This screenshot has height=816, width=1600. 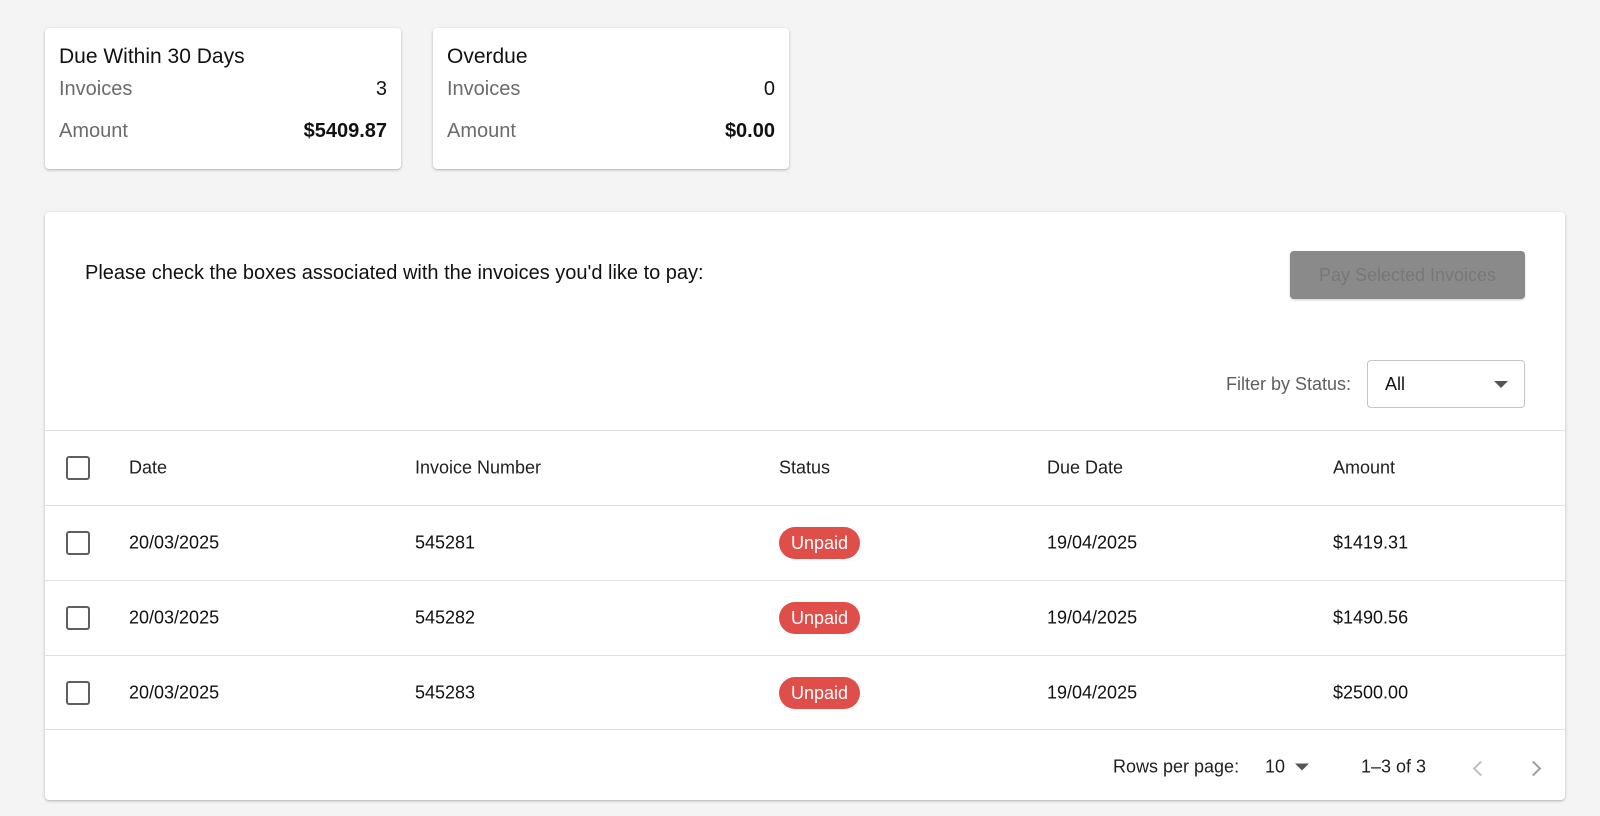 I want to click on cell-invoice-number: 545281, so click(x=445, y=542).